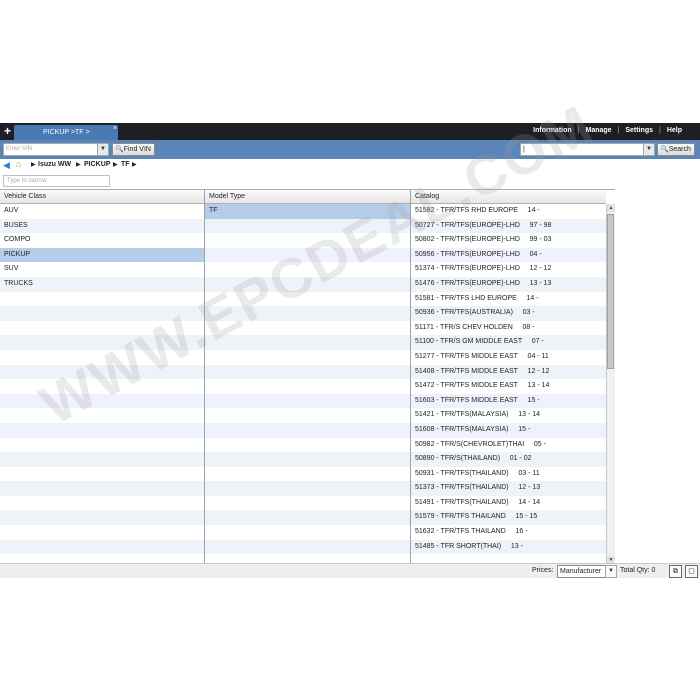 The image size is (700, 700). What do you see at coordinates (552, 130) in the screenshot?
I see `menu-information: Information` at bounding box center [552, 130].